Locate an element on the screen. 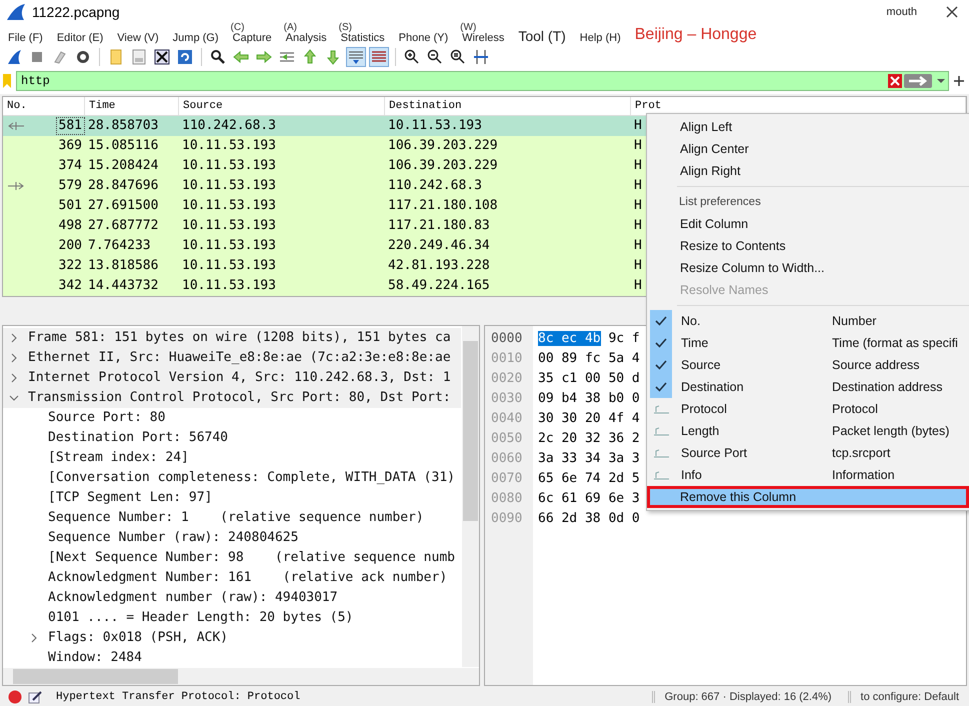 The height and width of the screenshot is (706, 969). close-icon is located at coordinates (952, 12).